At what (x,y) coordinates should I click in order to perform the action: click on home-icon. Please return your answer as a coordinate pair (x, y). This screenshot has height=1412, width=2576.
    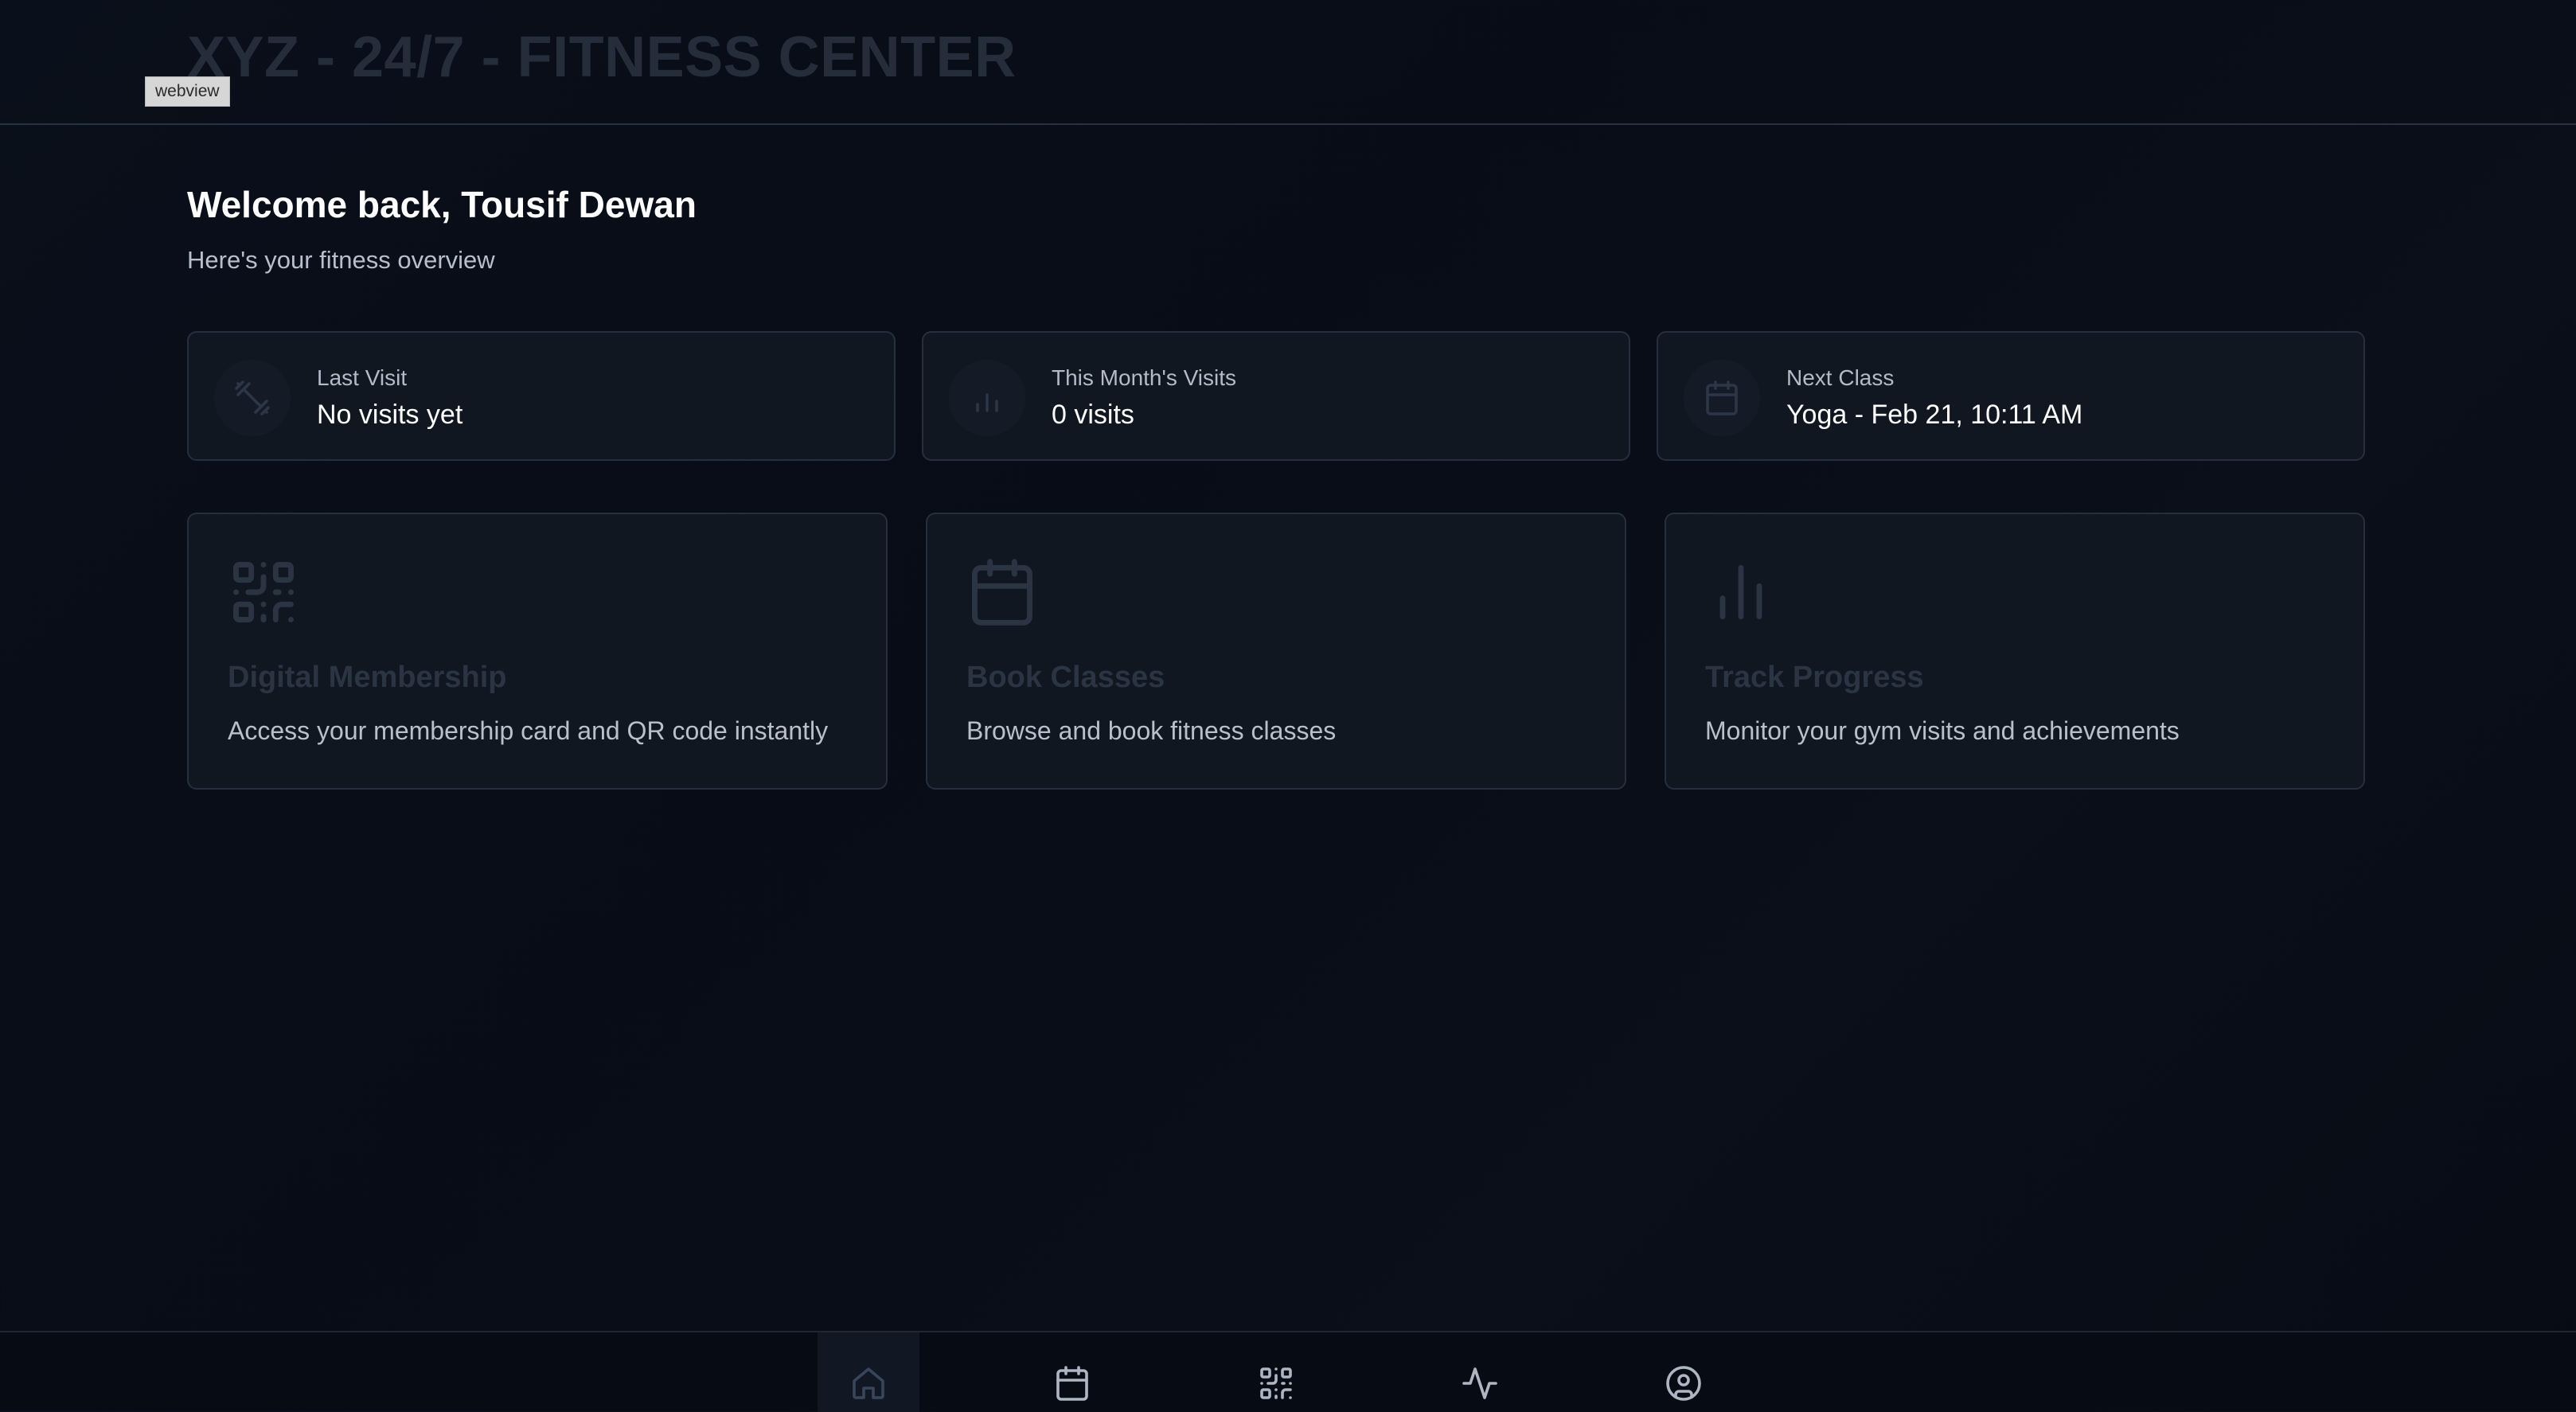
    Looking at the image, I should click on (868, 1383).